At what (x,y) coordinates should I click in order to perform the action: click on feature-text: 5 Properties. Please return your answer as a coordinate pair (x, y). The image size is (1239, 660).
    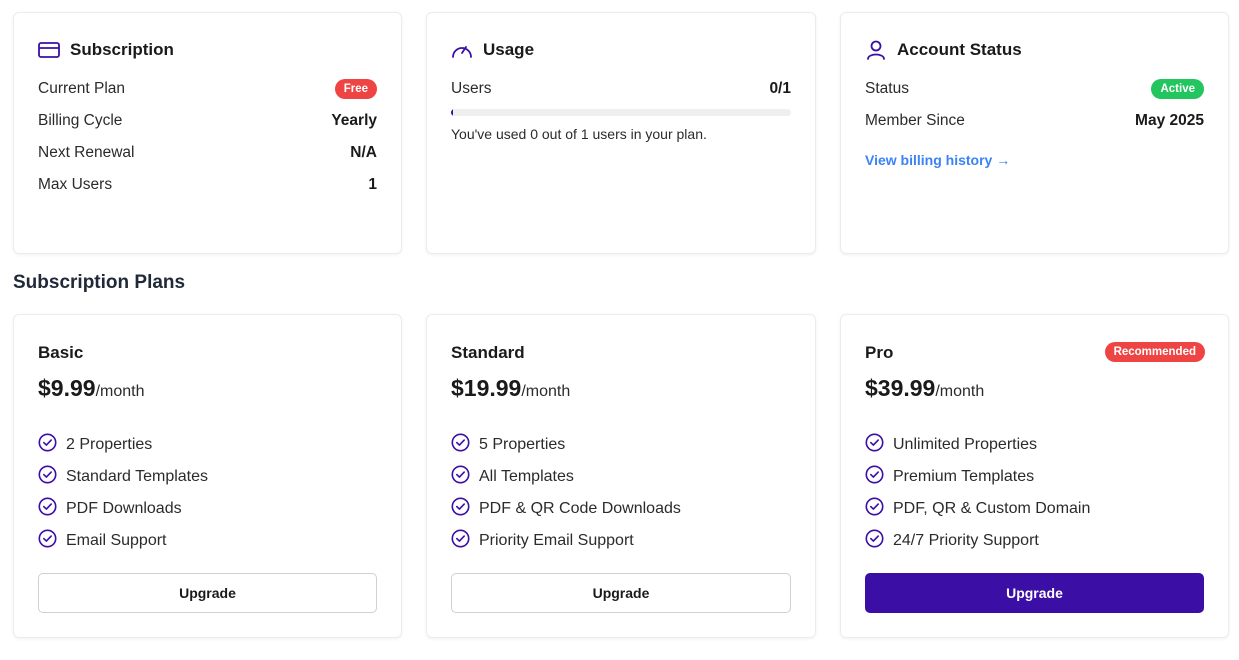
    Looking at the image, I should click on (522, 444).